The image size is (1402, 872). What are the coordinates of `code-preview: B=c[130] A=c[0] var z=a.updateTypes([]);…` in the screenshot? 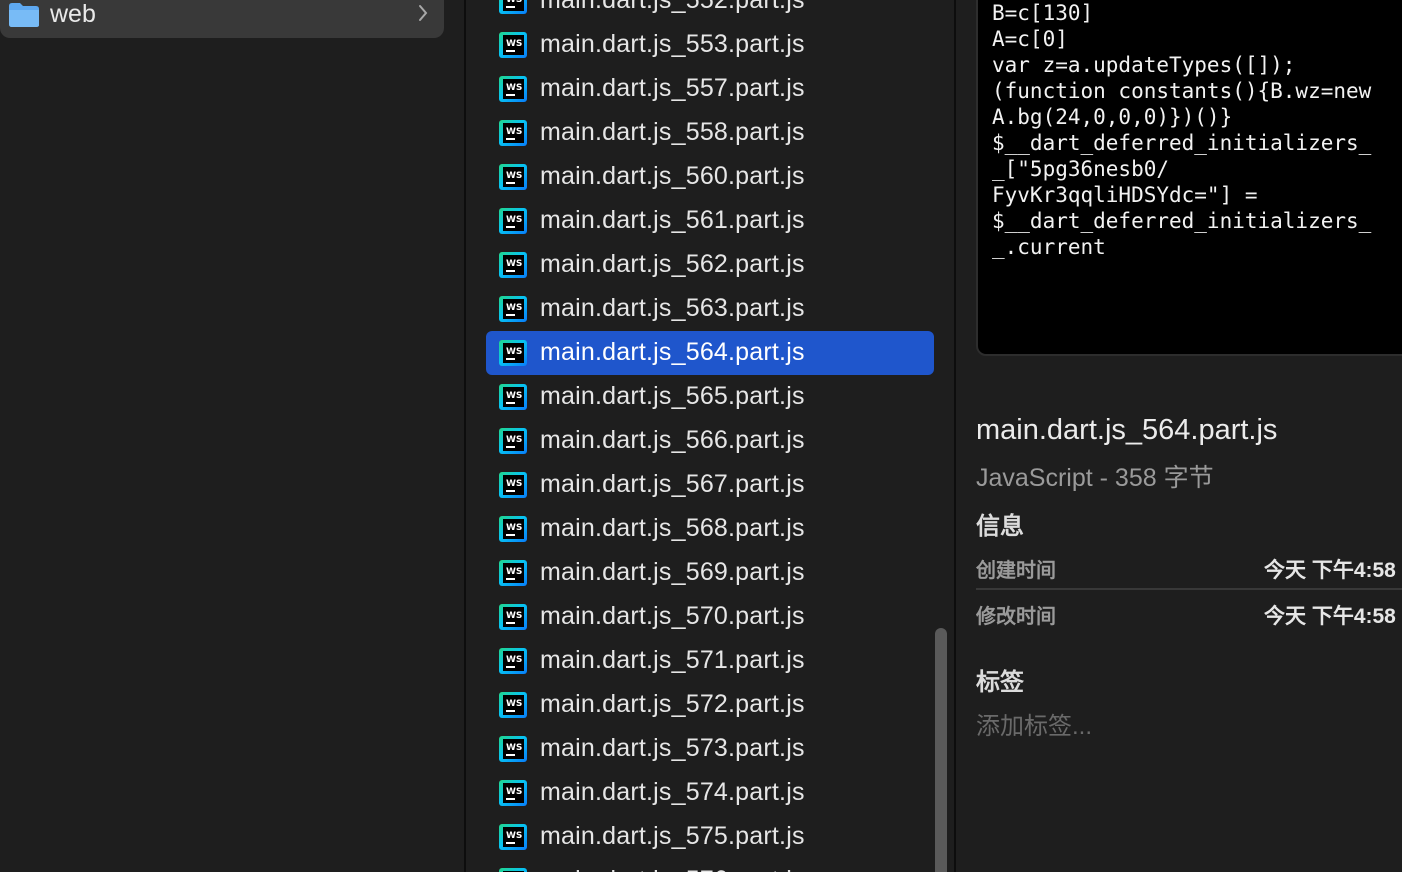 It's located at (1182, 130).